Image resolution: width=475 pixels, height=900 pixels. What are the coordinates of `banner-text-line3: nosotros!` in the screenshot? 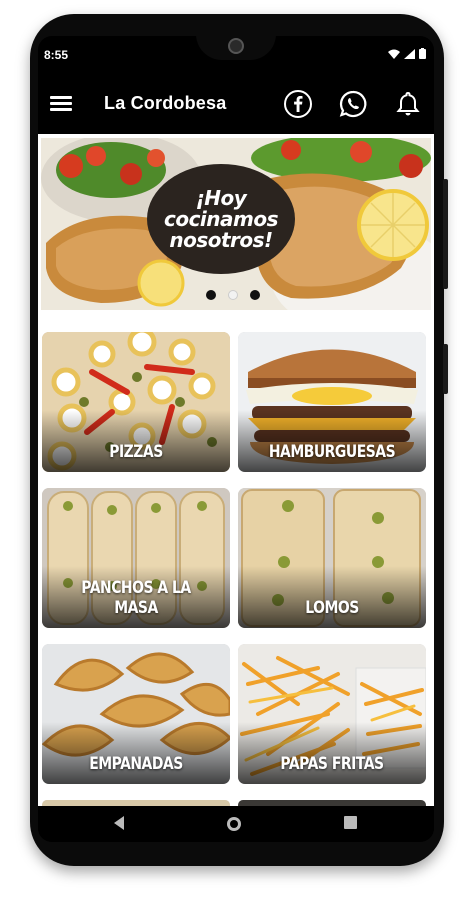 It's located at (221, 239).